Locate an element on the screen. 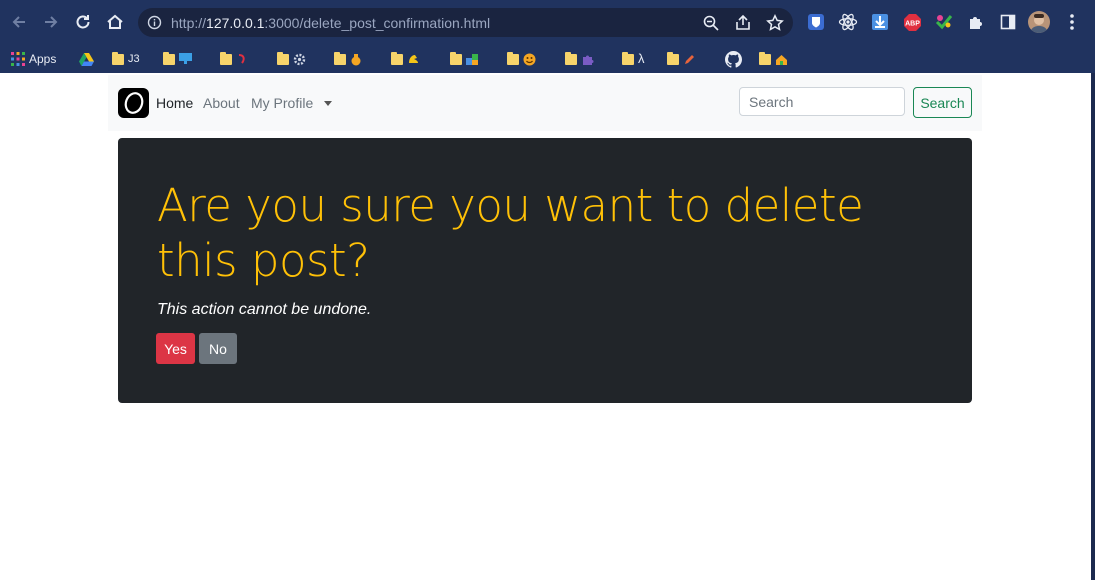 The width and height of the screenshot is (1095, 580). url-path: :3000/delete_post_confirmation.html is located at coordinates (377, 23).